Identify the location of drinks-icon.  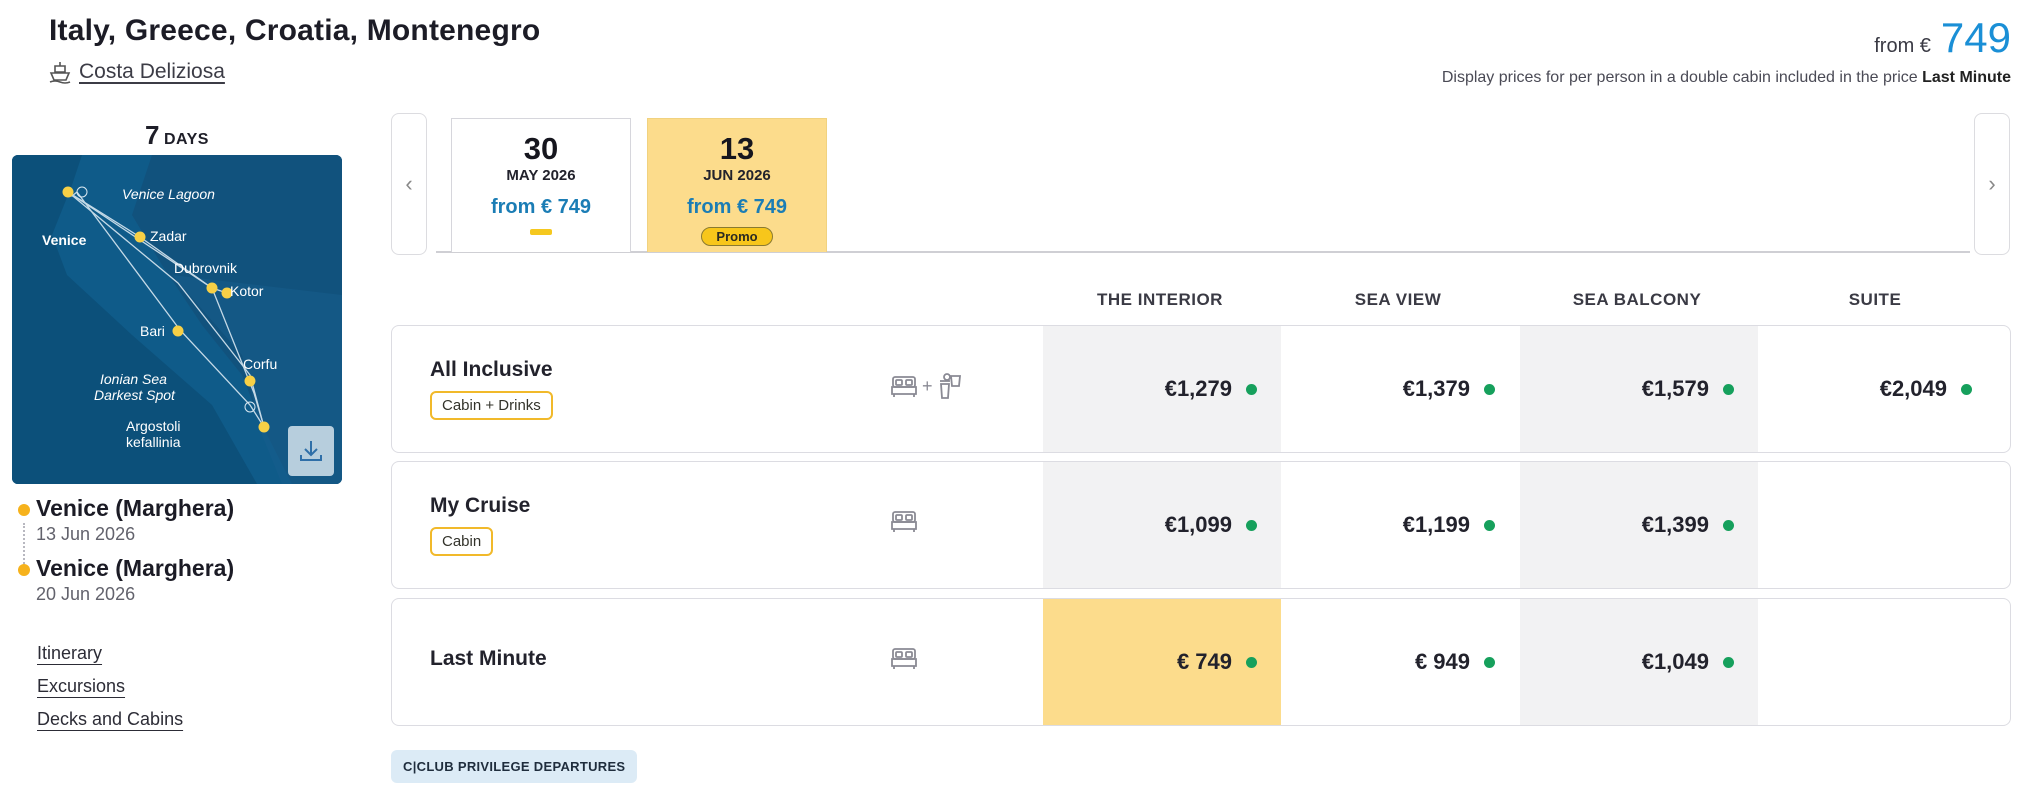
(950, 386).